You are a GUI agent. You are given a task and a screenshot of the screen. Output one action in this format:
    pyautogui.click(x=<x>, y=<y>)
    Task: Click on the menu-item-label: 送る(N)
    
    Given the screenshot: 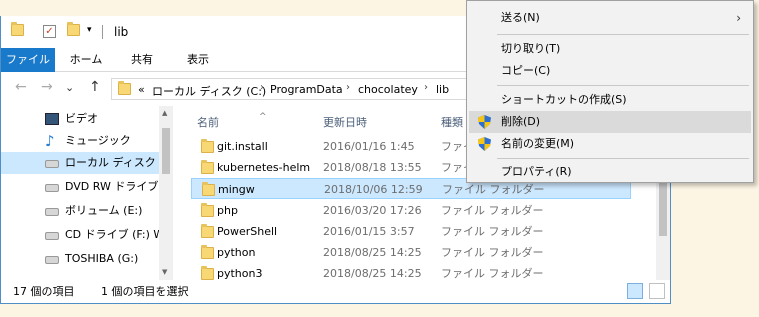 What is the action you would take?
    pyautogui.click(x=520, y=17)
    